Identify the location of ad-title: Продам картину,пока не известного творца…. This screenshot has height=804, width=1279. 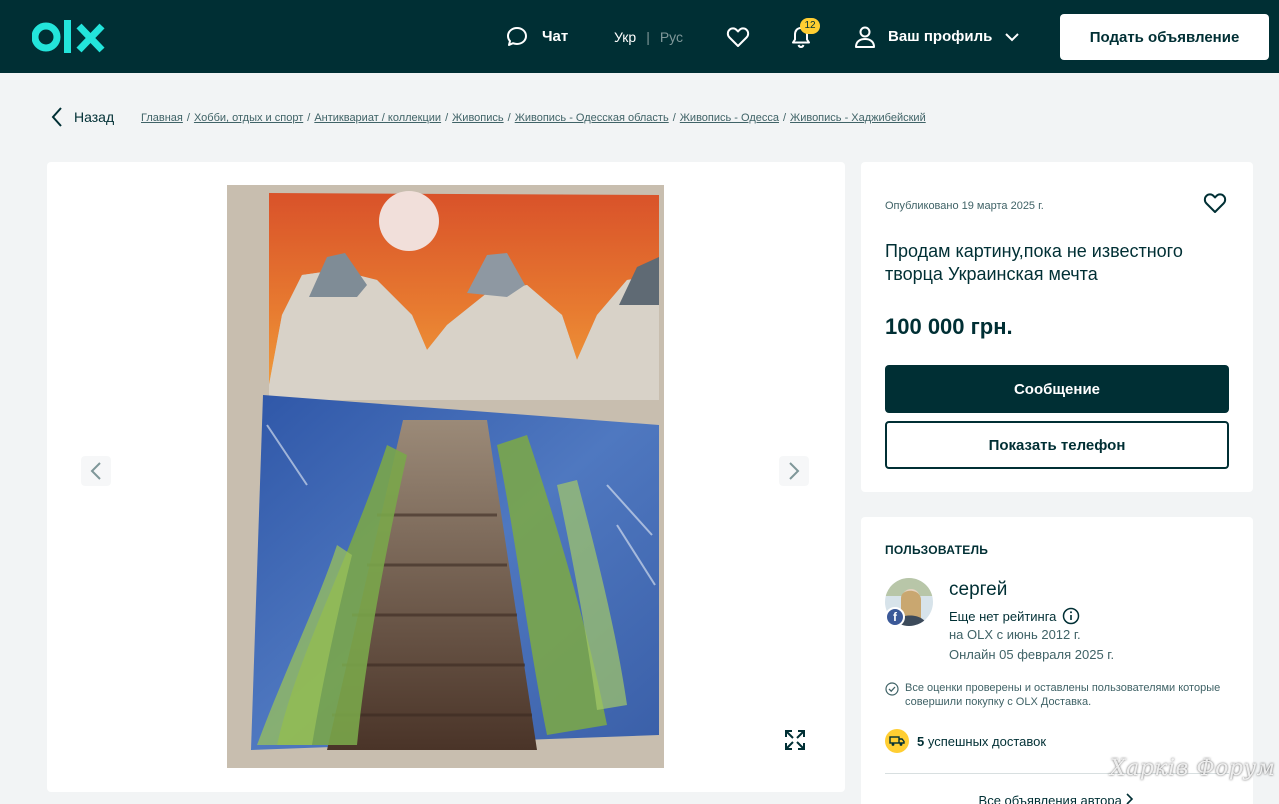
(1034, 262).